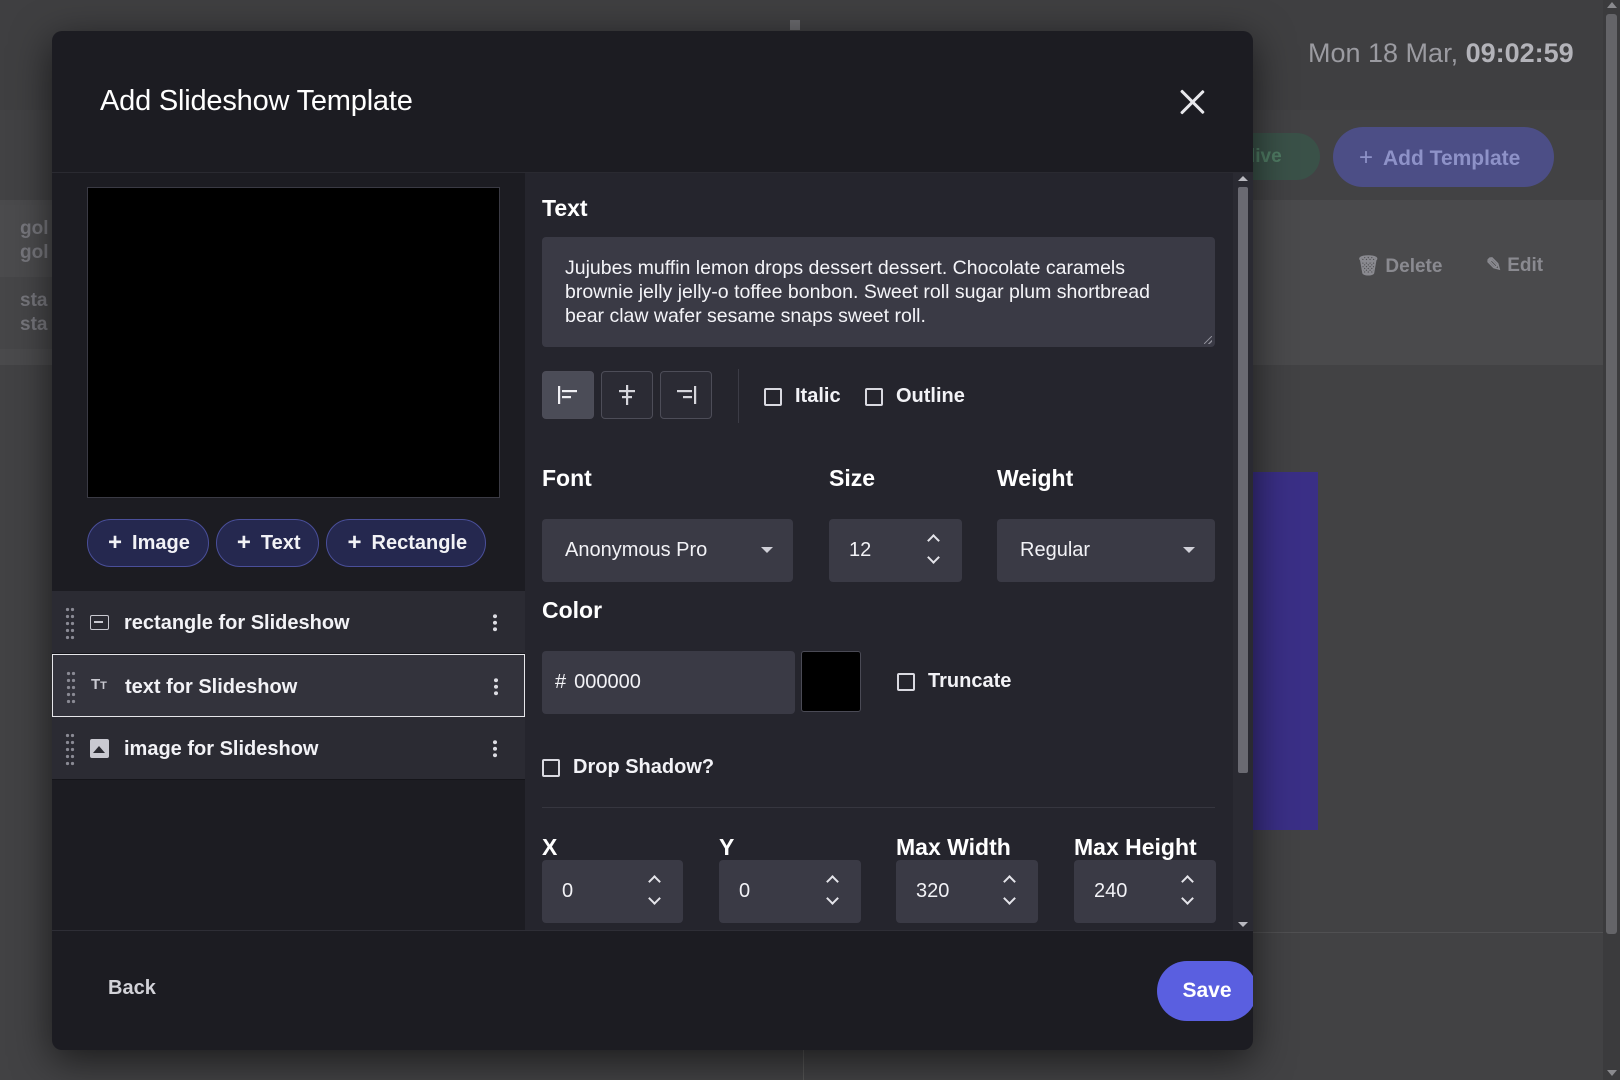 This screenshot has width=1620, height=1080. Describe the element at coordinates (99, 622) in the screenshot. I see `rectangle-icon` at that location.